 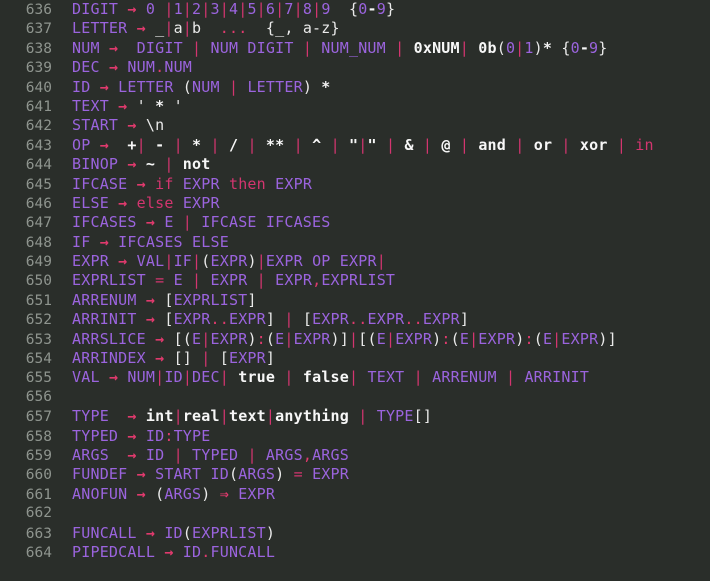 What do you see at coordinates (242, 416) in the screenshot?
I see `code-line-source: TYPE → int|real|text|anything | TYPE[]` at bounding box center [242, 416].